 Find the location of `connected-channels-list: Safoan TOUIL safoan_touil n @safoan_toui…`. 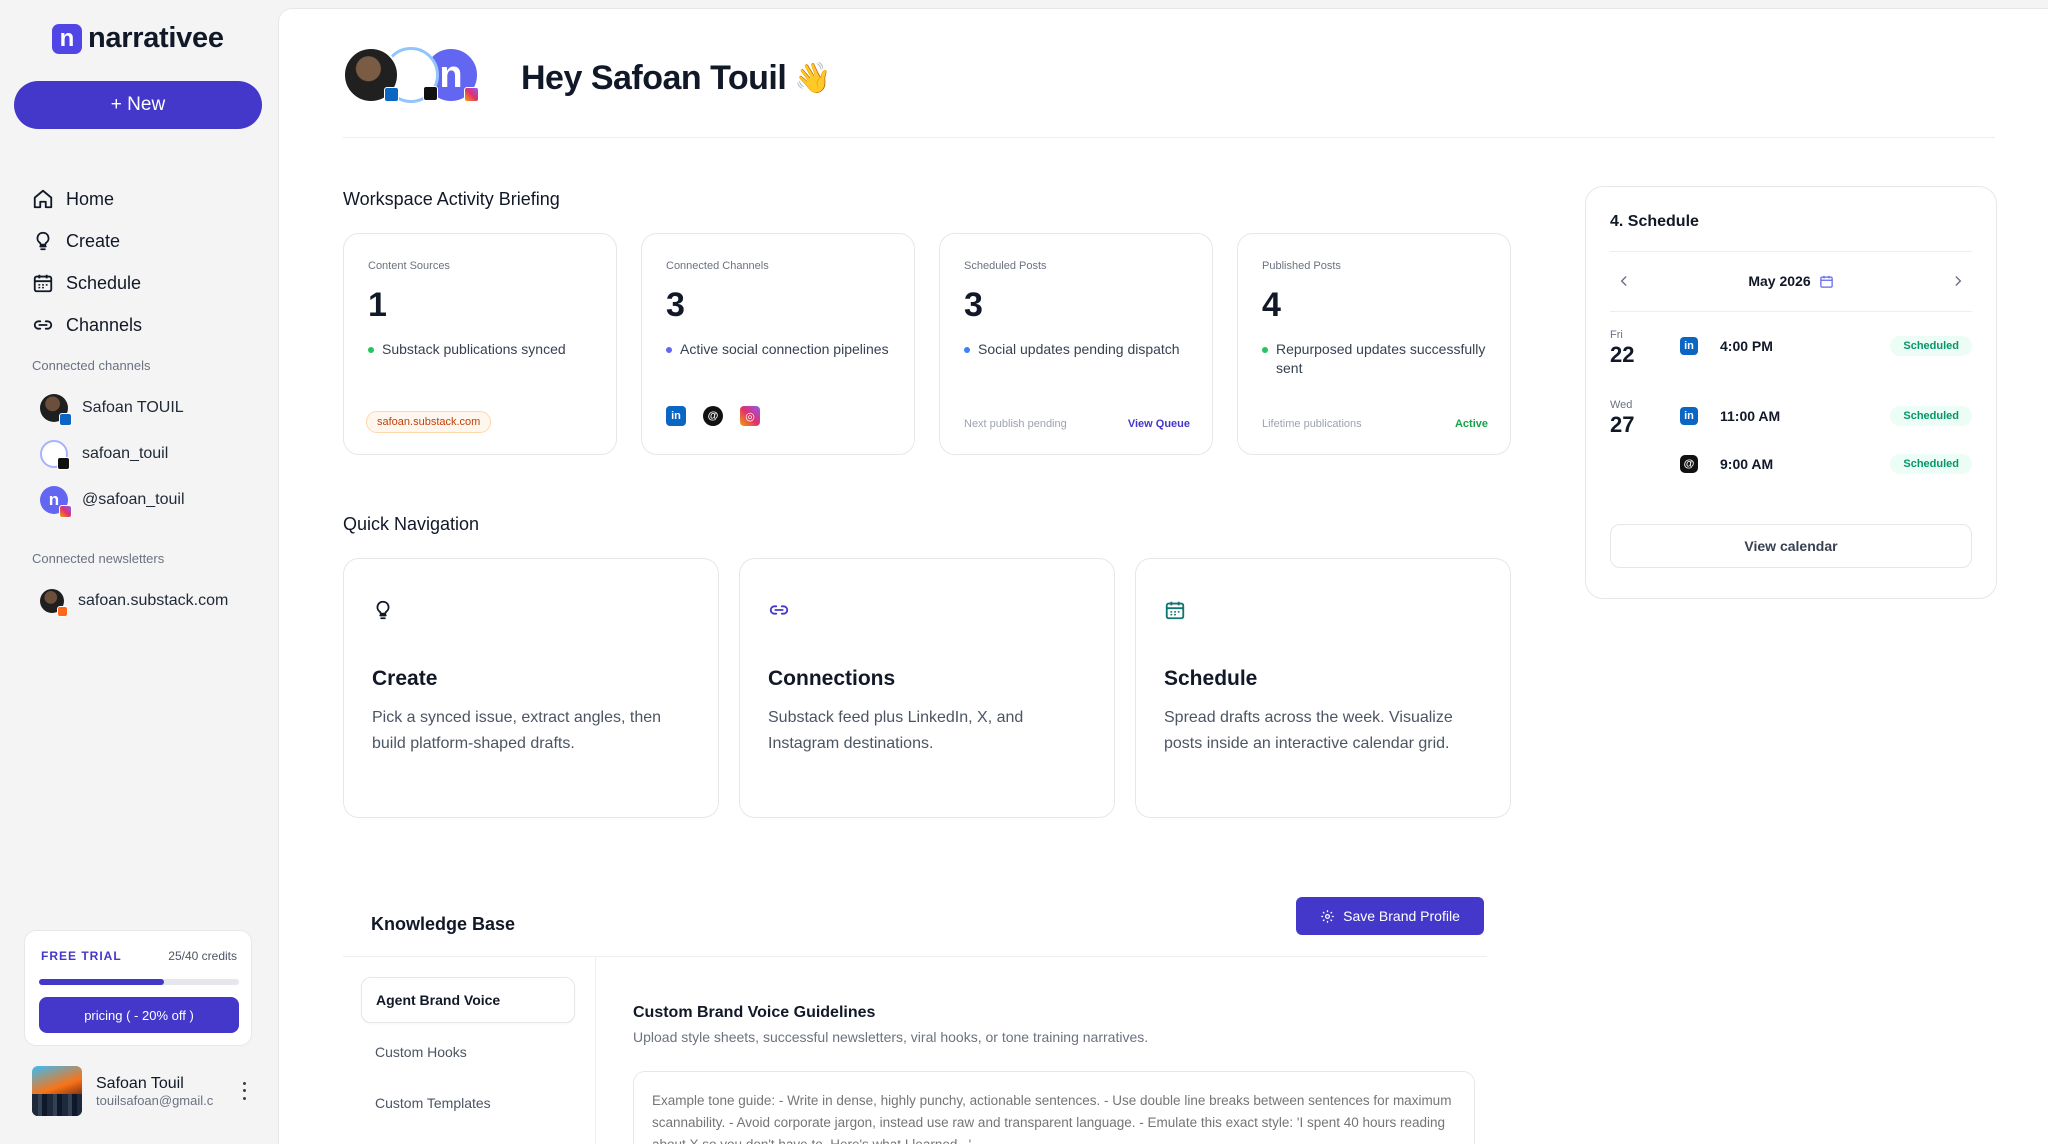

connected-channels-list: Safoan TOUIL safoan_touil n @safoan_toui… is located at coordinates (155, 454).